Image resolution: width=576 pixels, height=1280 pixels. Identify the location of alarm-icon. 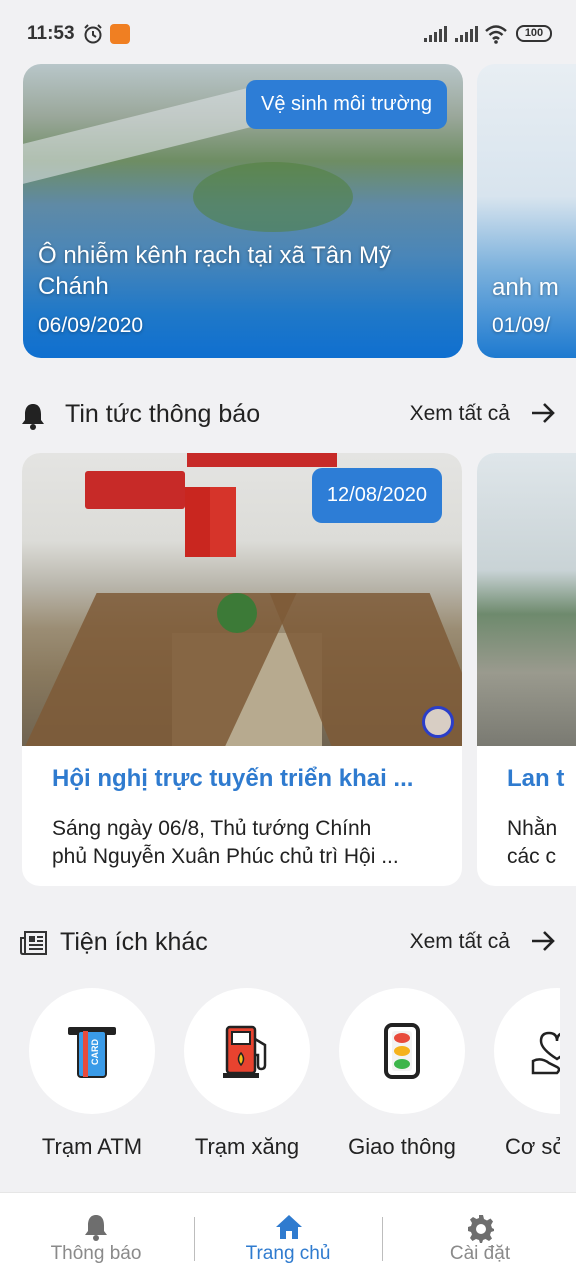
(93, 34).